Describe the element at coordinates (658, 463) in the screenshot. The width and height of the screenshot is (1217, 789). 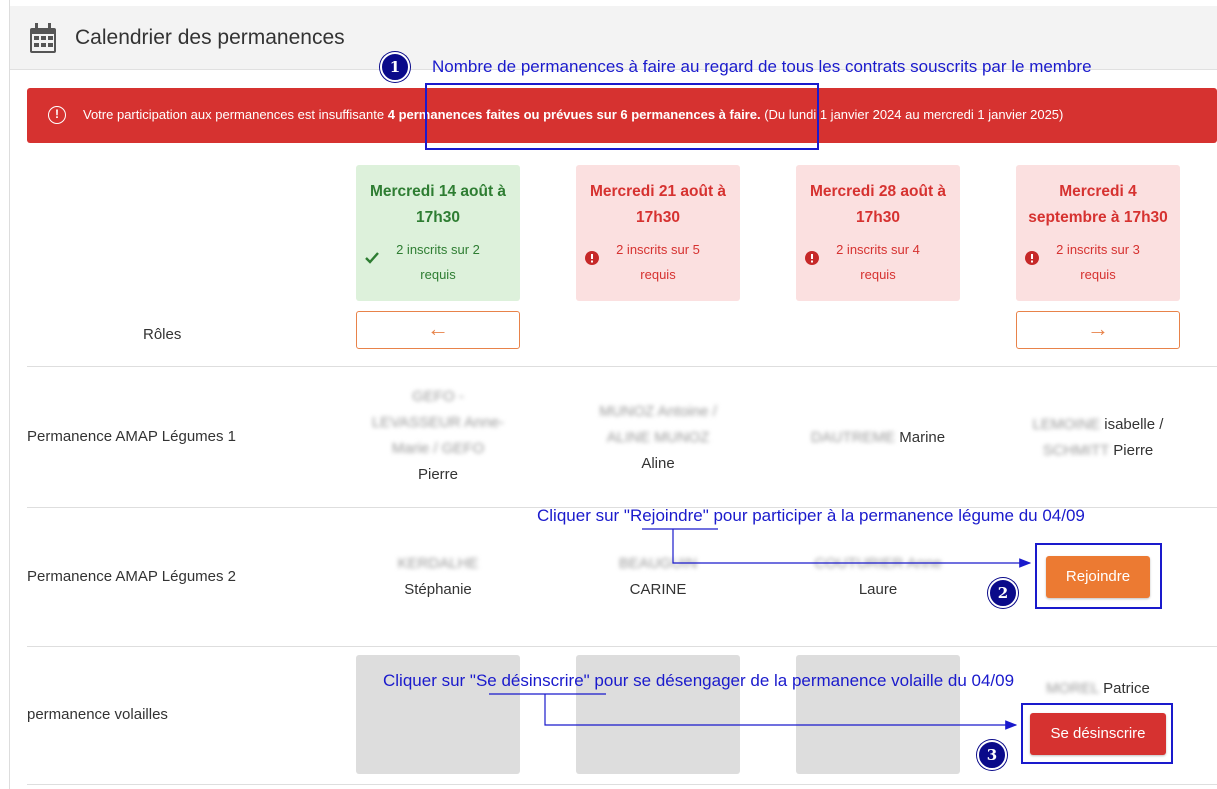
I see `member-name: Aline` at that location.